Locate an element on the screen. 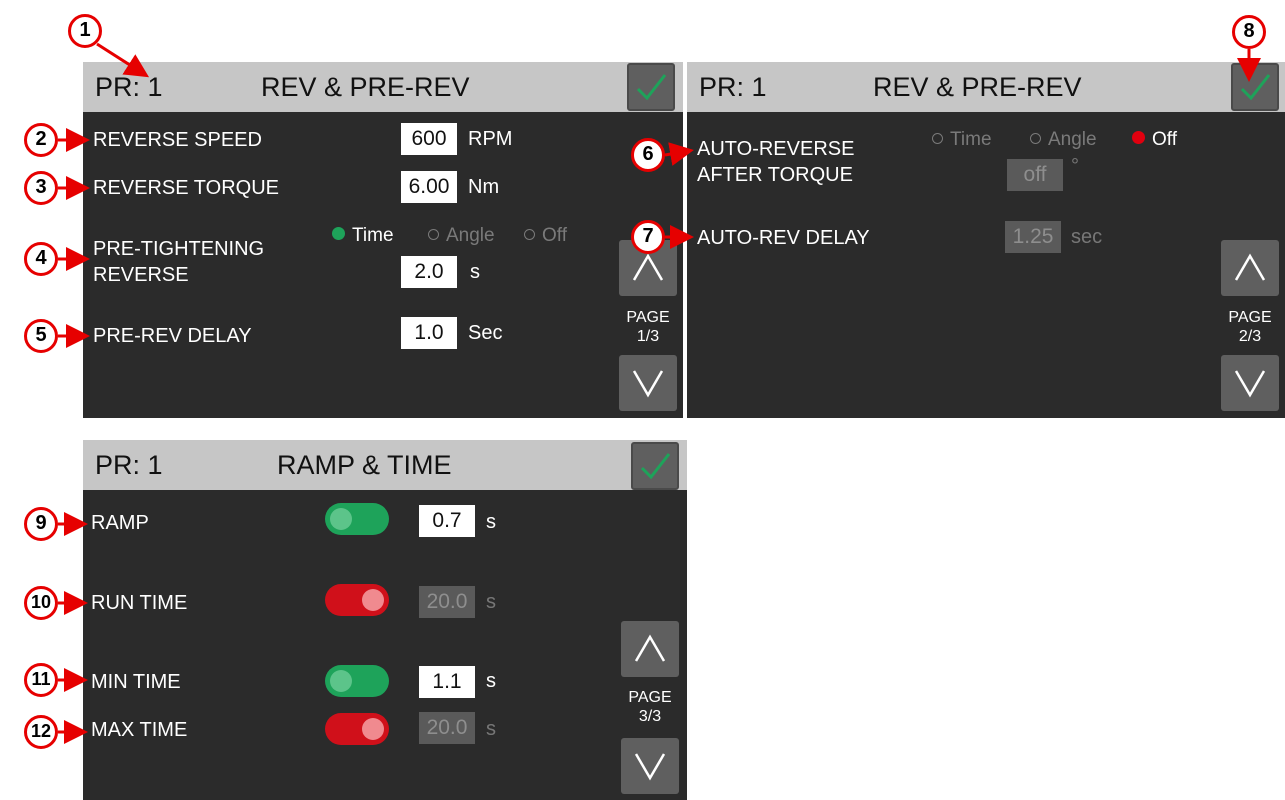 This screenshot has width=1285, height=800. auto-reverse-radio-off: Off is located at coordinates (1154, 140).